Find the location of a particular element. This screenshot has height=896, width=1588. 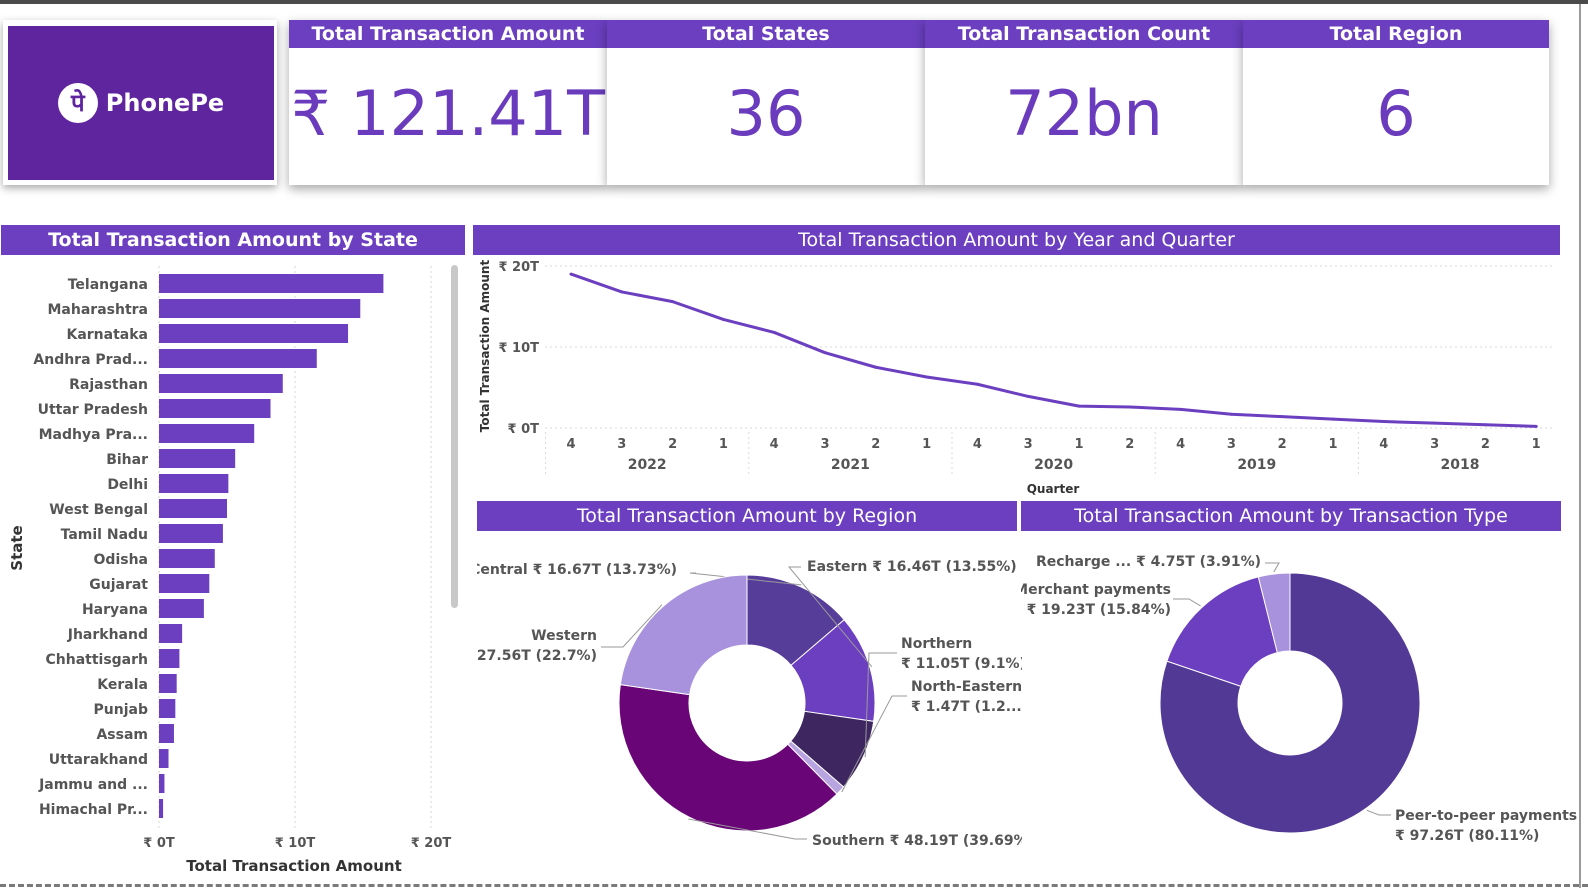

year-tick-label: 2020 is located at coordinates (1053, 465).